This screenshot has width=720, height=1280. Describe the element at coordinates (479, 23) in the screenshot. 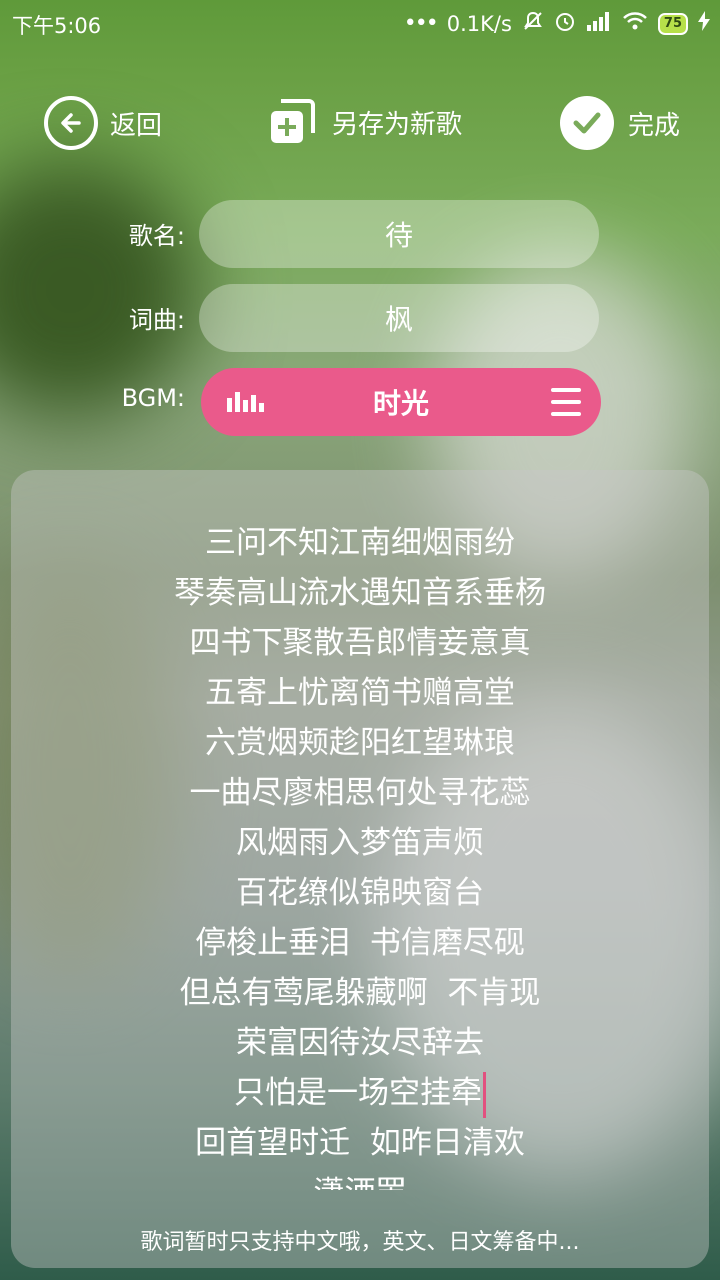

I see `net-speed: 0.1K/s` at that location.